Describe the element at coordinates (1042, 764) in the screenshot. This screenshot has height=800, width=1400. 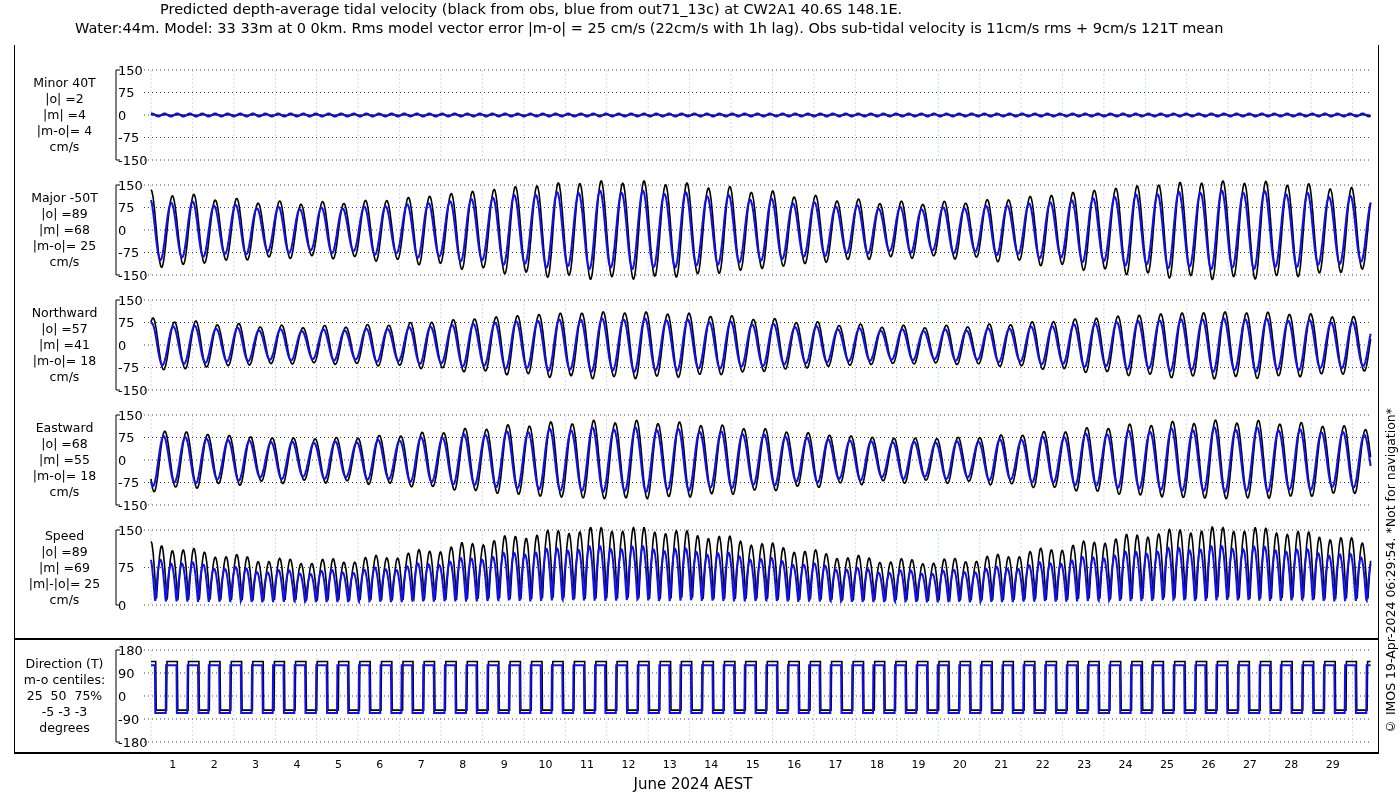
I see `x-tick-label: 22` at that location.